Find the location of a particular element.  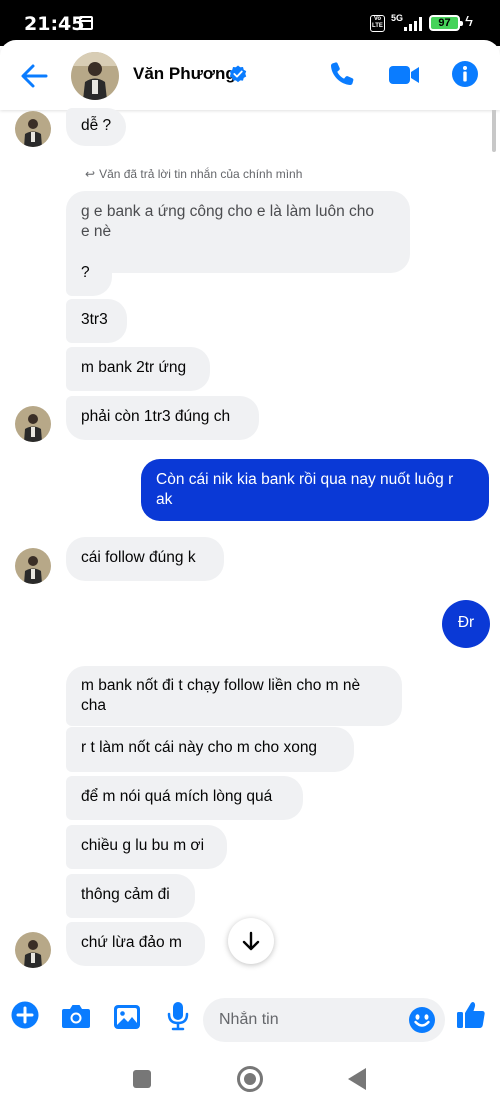

message-text: ? is located at coordinates (85, 272).